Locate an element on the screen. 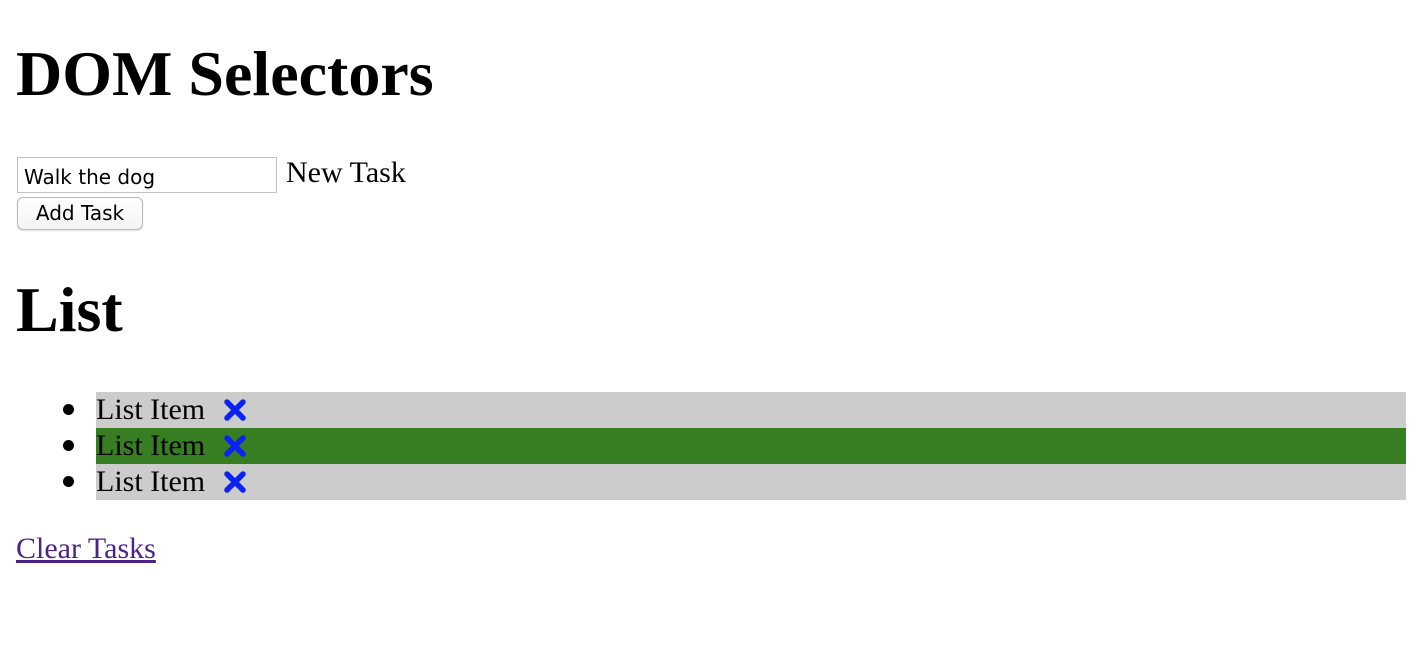 This screenshot has height=658, width=1422. list-title: List is located at coordinates (69, 309).